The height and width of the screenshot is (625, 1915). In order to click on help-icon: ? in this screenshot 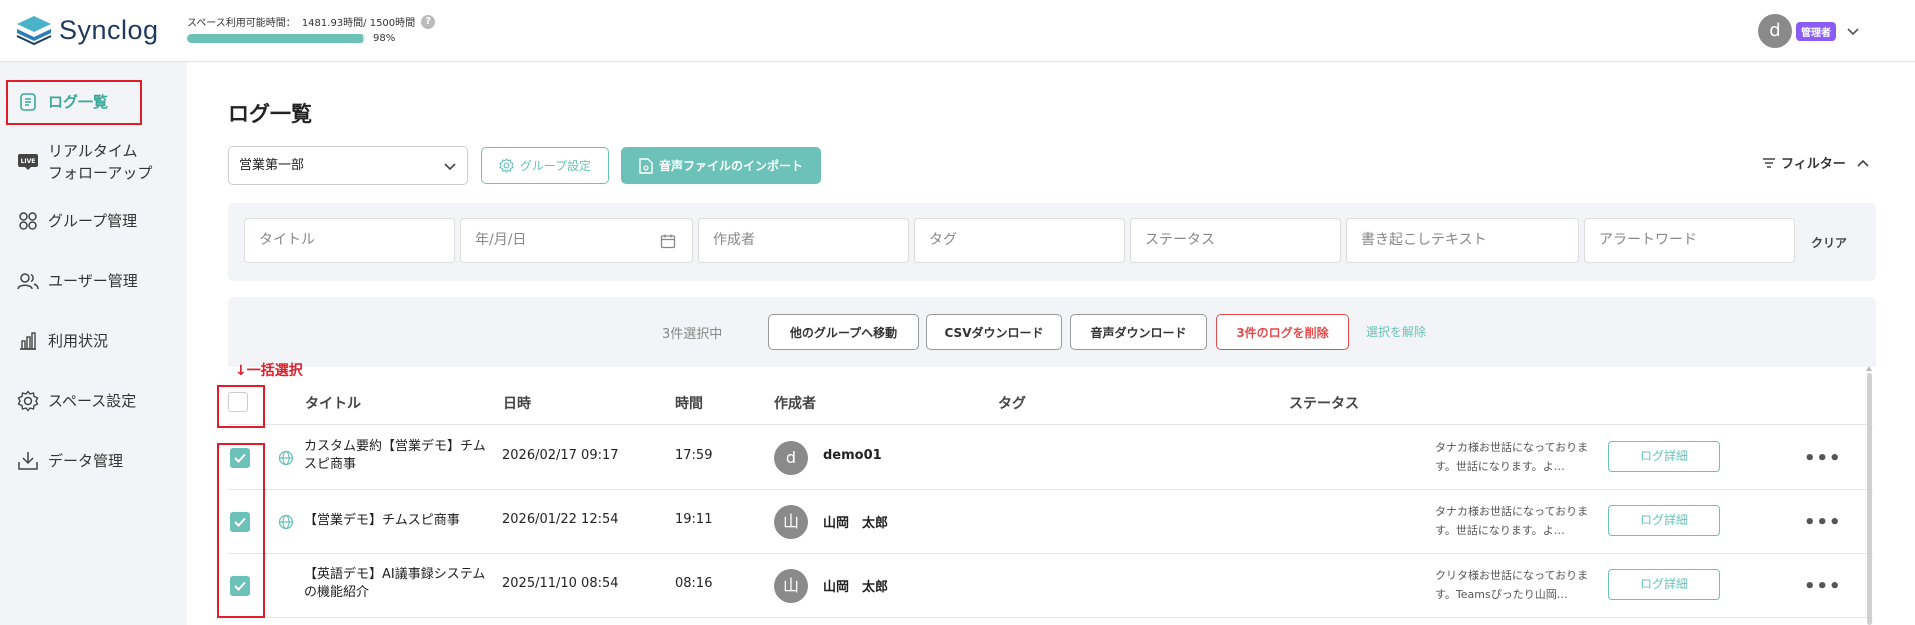, I will do `click(428, 21)`.